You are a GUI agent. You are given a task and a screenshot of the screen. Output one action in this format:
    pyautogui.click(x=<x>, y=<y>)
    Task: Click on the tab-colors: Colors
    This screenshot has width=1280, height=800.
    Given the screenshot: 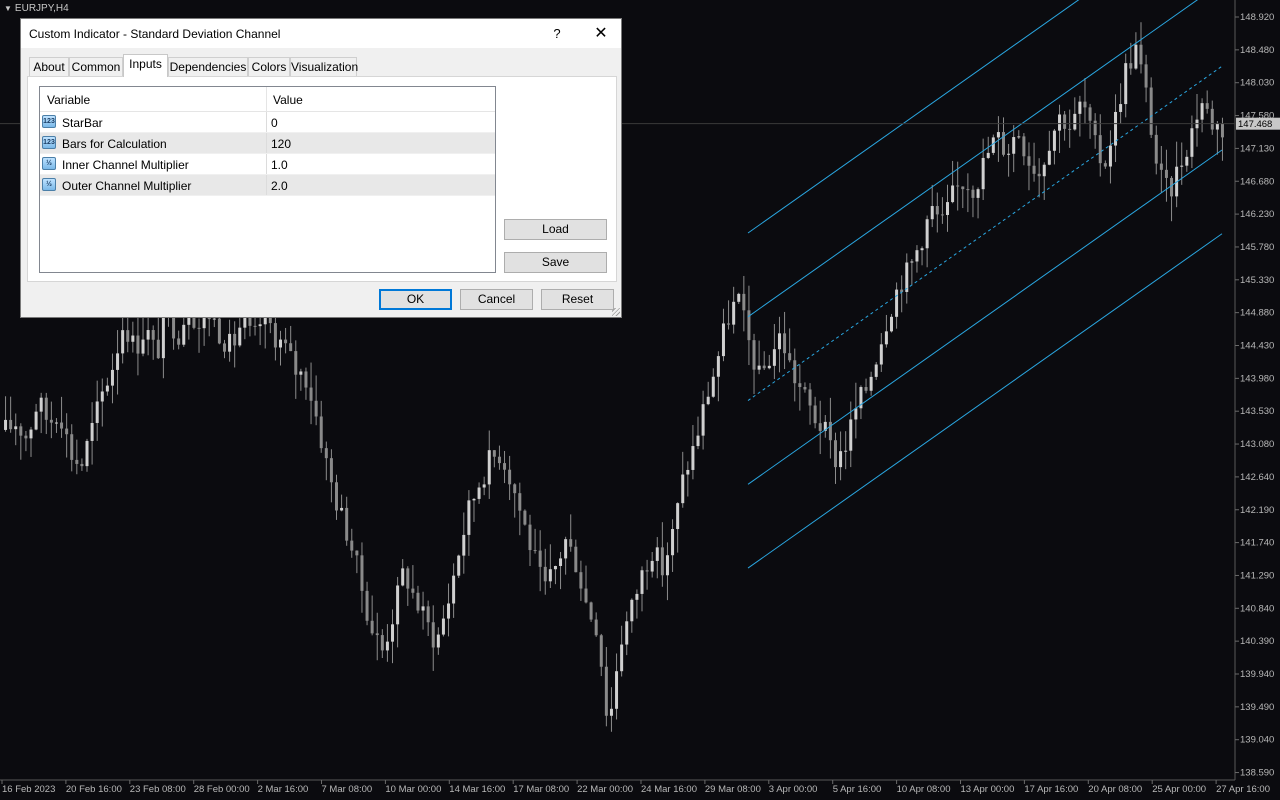 What is the action you would take?
    pyautogui.click(x=269, y=66)
    